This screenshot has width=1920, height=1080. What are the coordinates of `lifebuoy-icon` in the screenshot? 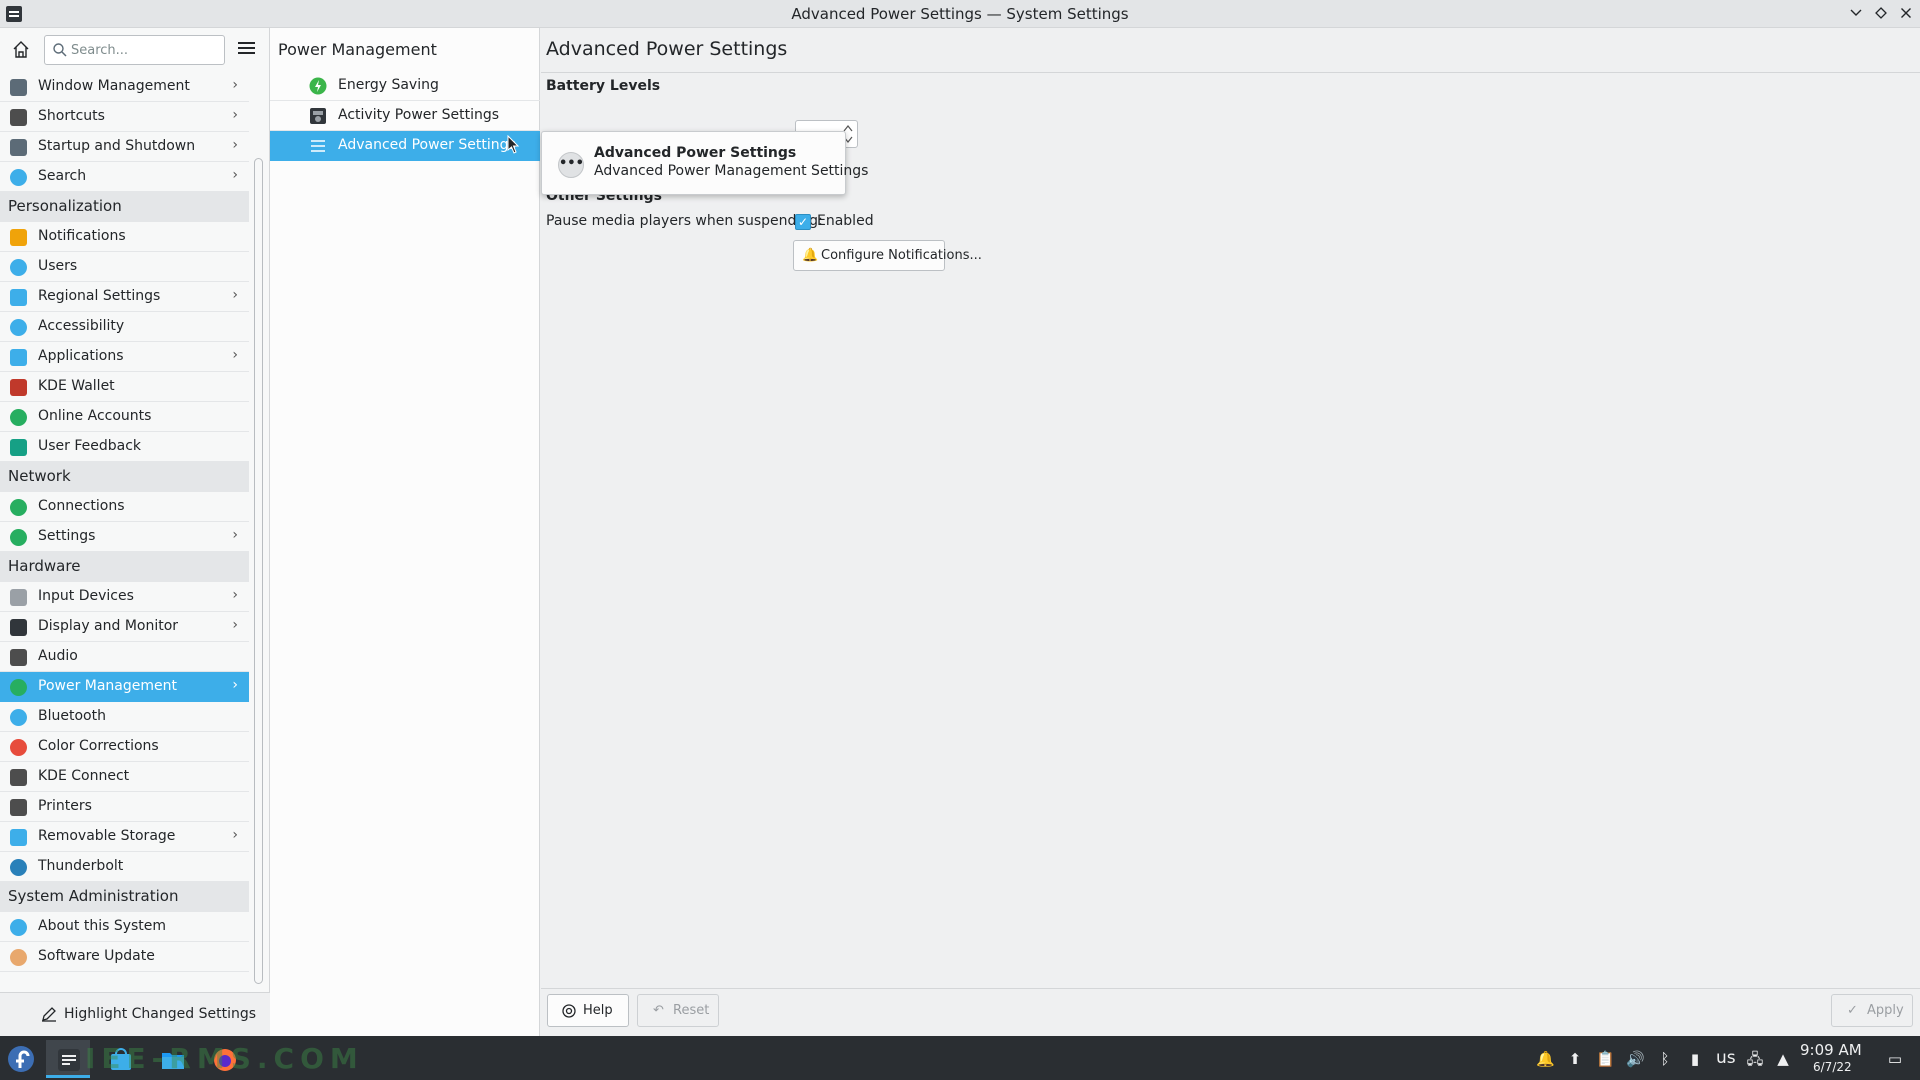 It's located at (569, 1011).